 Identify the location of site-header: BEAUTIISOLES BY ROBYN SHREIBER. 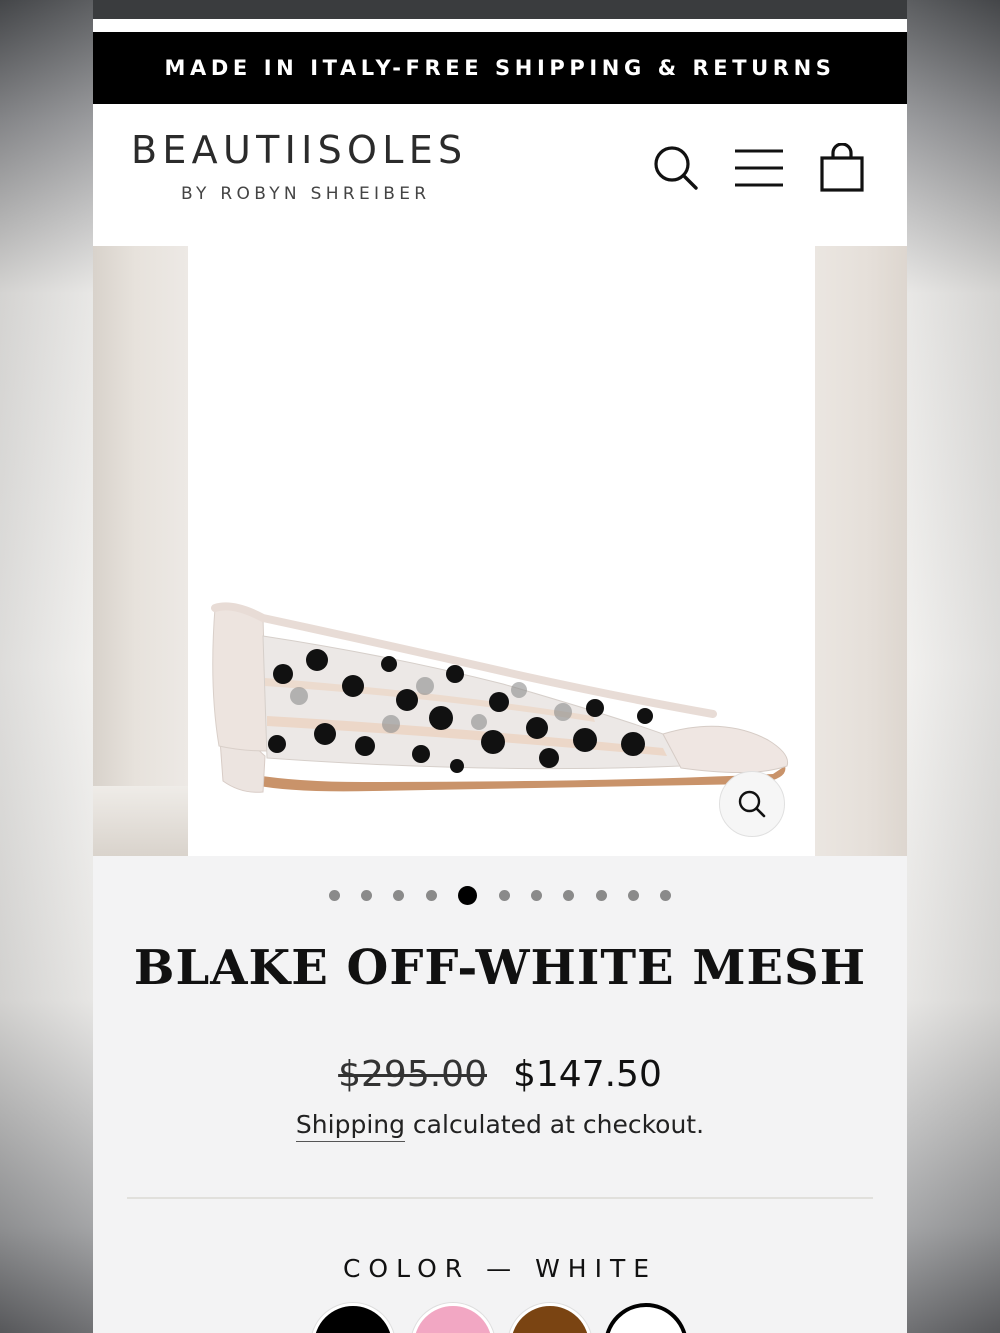
(500, 175).